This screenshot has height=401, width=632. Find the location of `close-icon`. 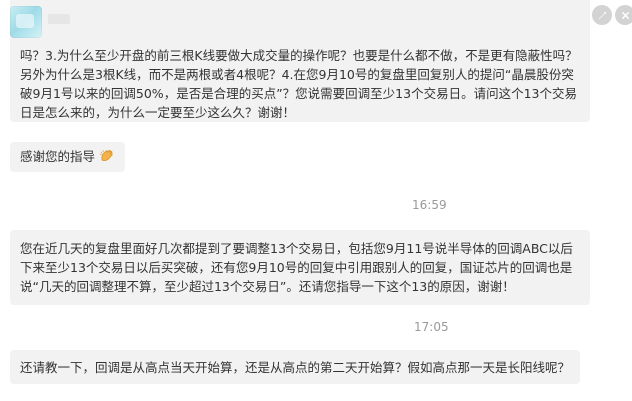

close-icon is located at coordinates (623, 15).